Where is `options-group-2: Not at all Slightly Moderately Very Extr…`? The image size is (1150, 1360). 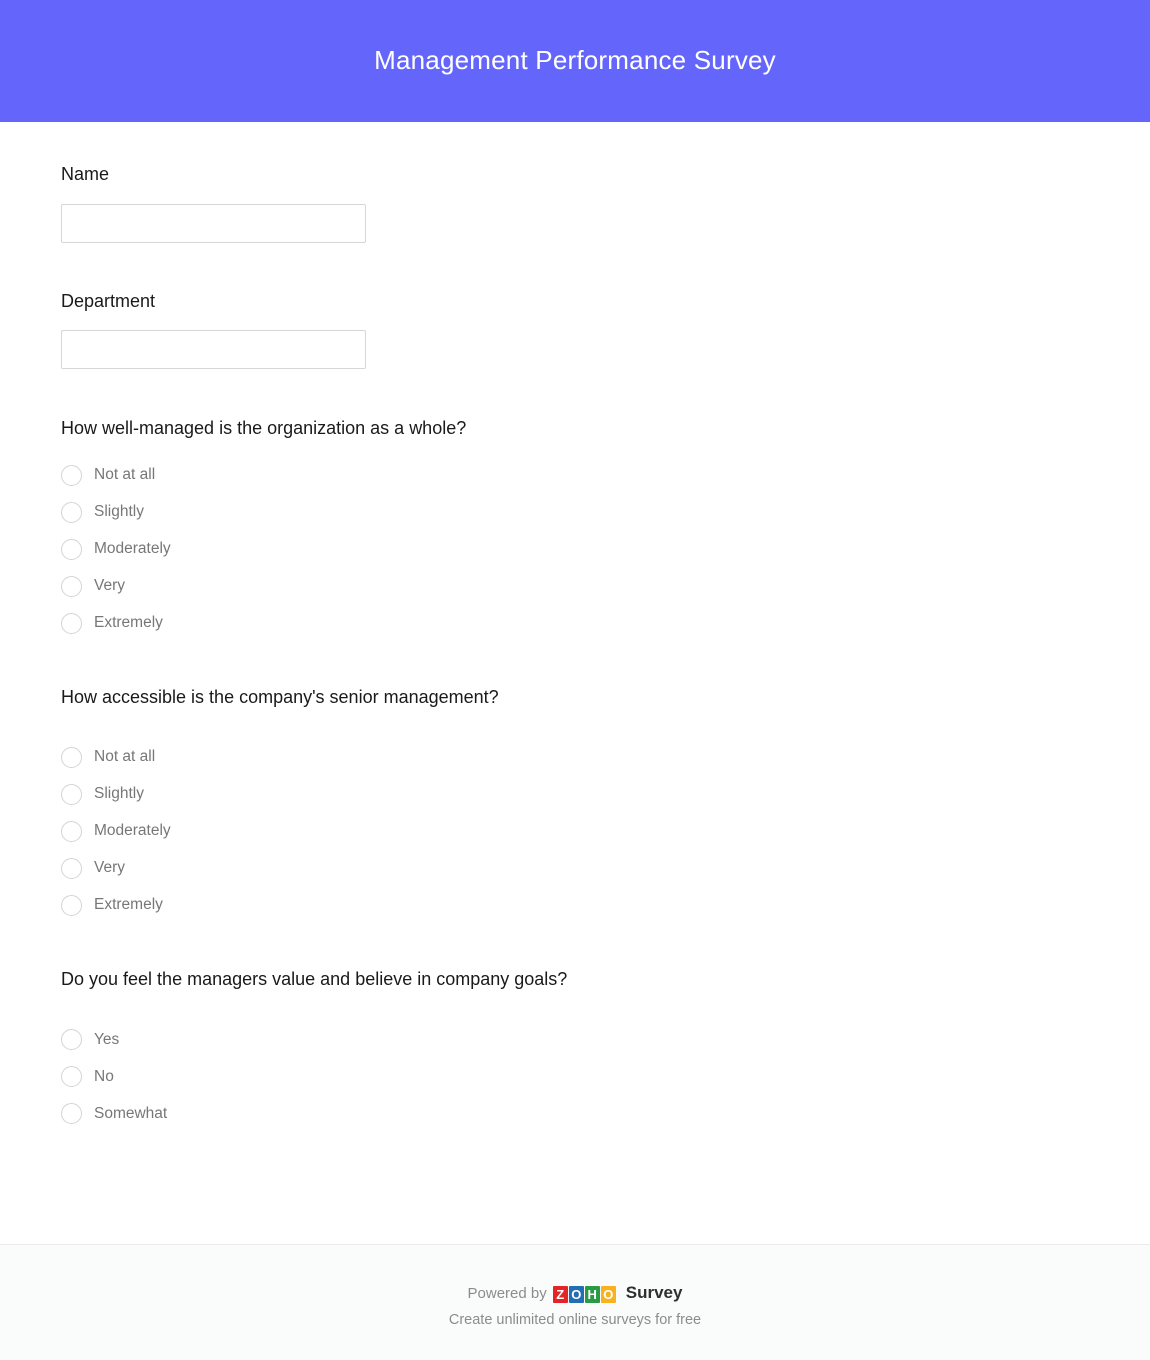 options-group-2: Not at all Slightly Moderately Very Extr… is located at coordinates (605, 831).